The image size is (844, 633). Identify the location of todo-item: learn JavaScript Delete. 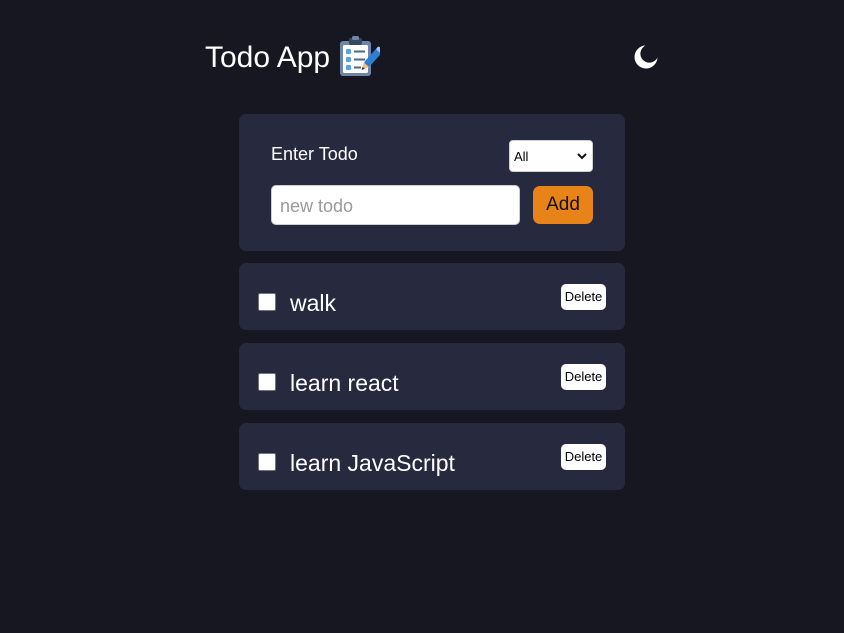
(432, 456).